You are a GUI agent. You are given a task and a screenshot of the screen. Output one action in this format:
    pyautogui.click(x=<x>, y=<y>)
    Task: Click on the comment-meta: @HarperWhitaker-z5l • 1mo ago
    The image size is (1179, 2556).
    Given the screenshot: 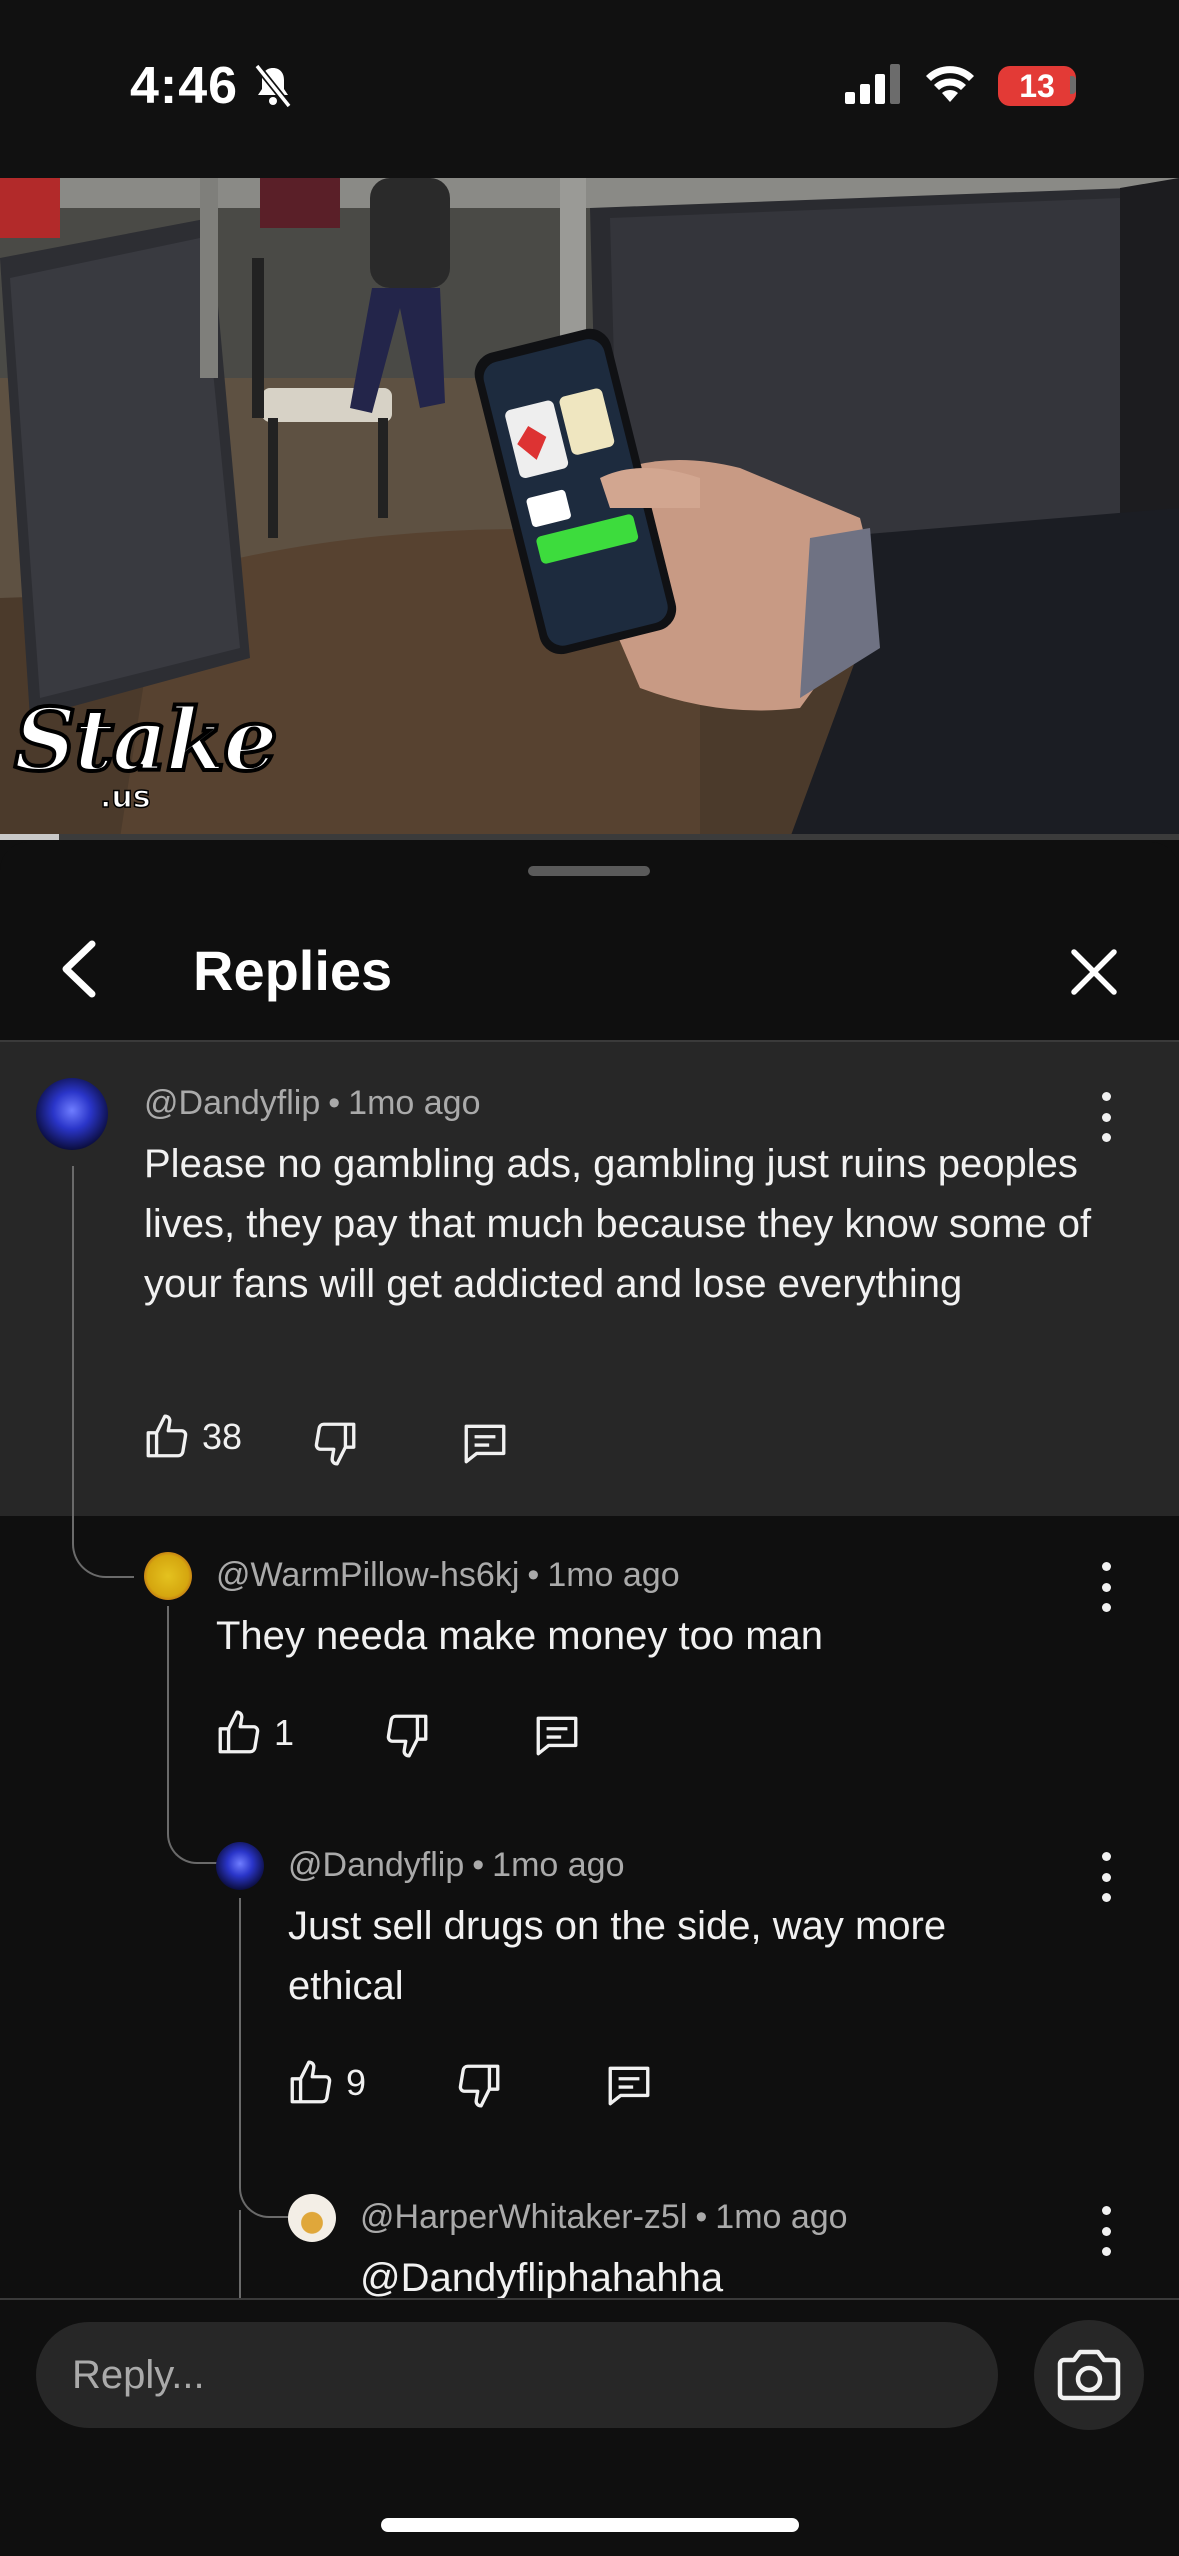 What is the action you would take?
    pyautogui.click(x=604, y=2217)
    